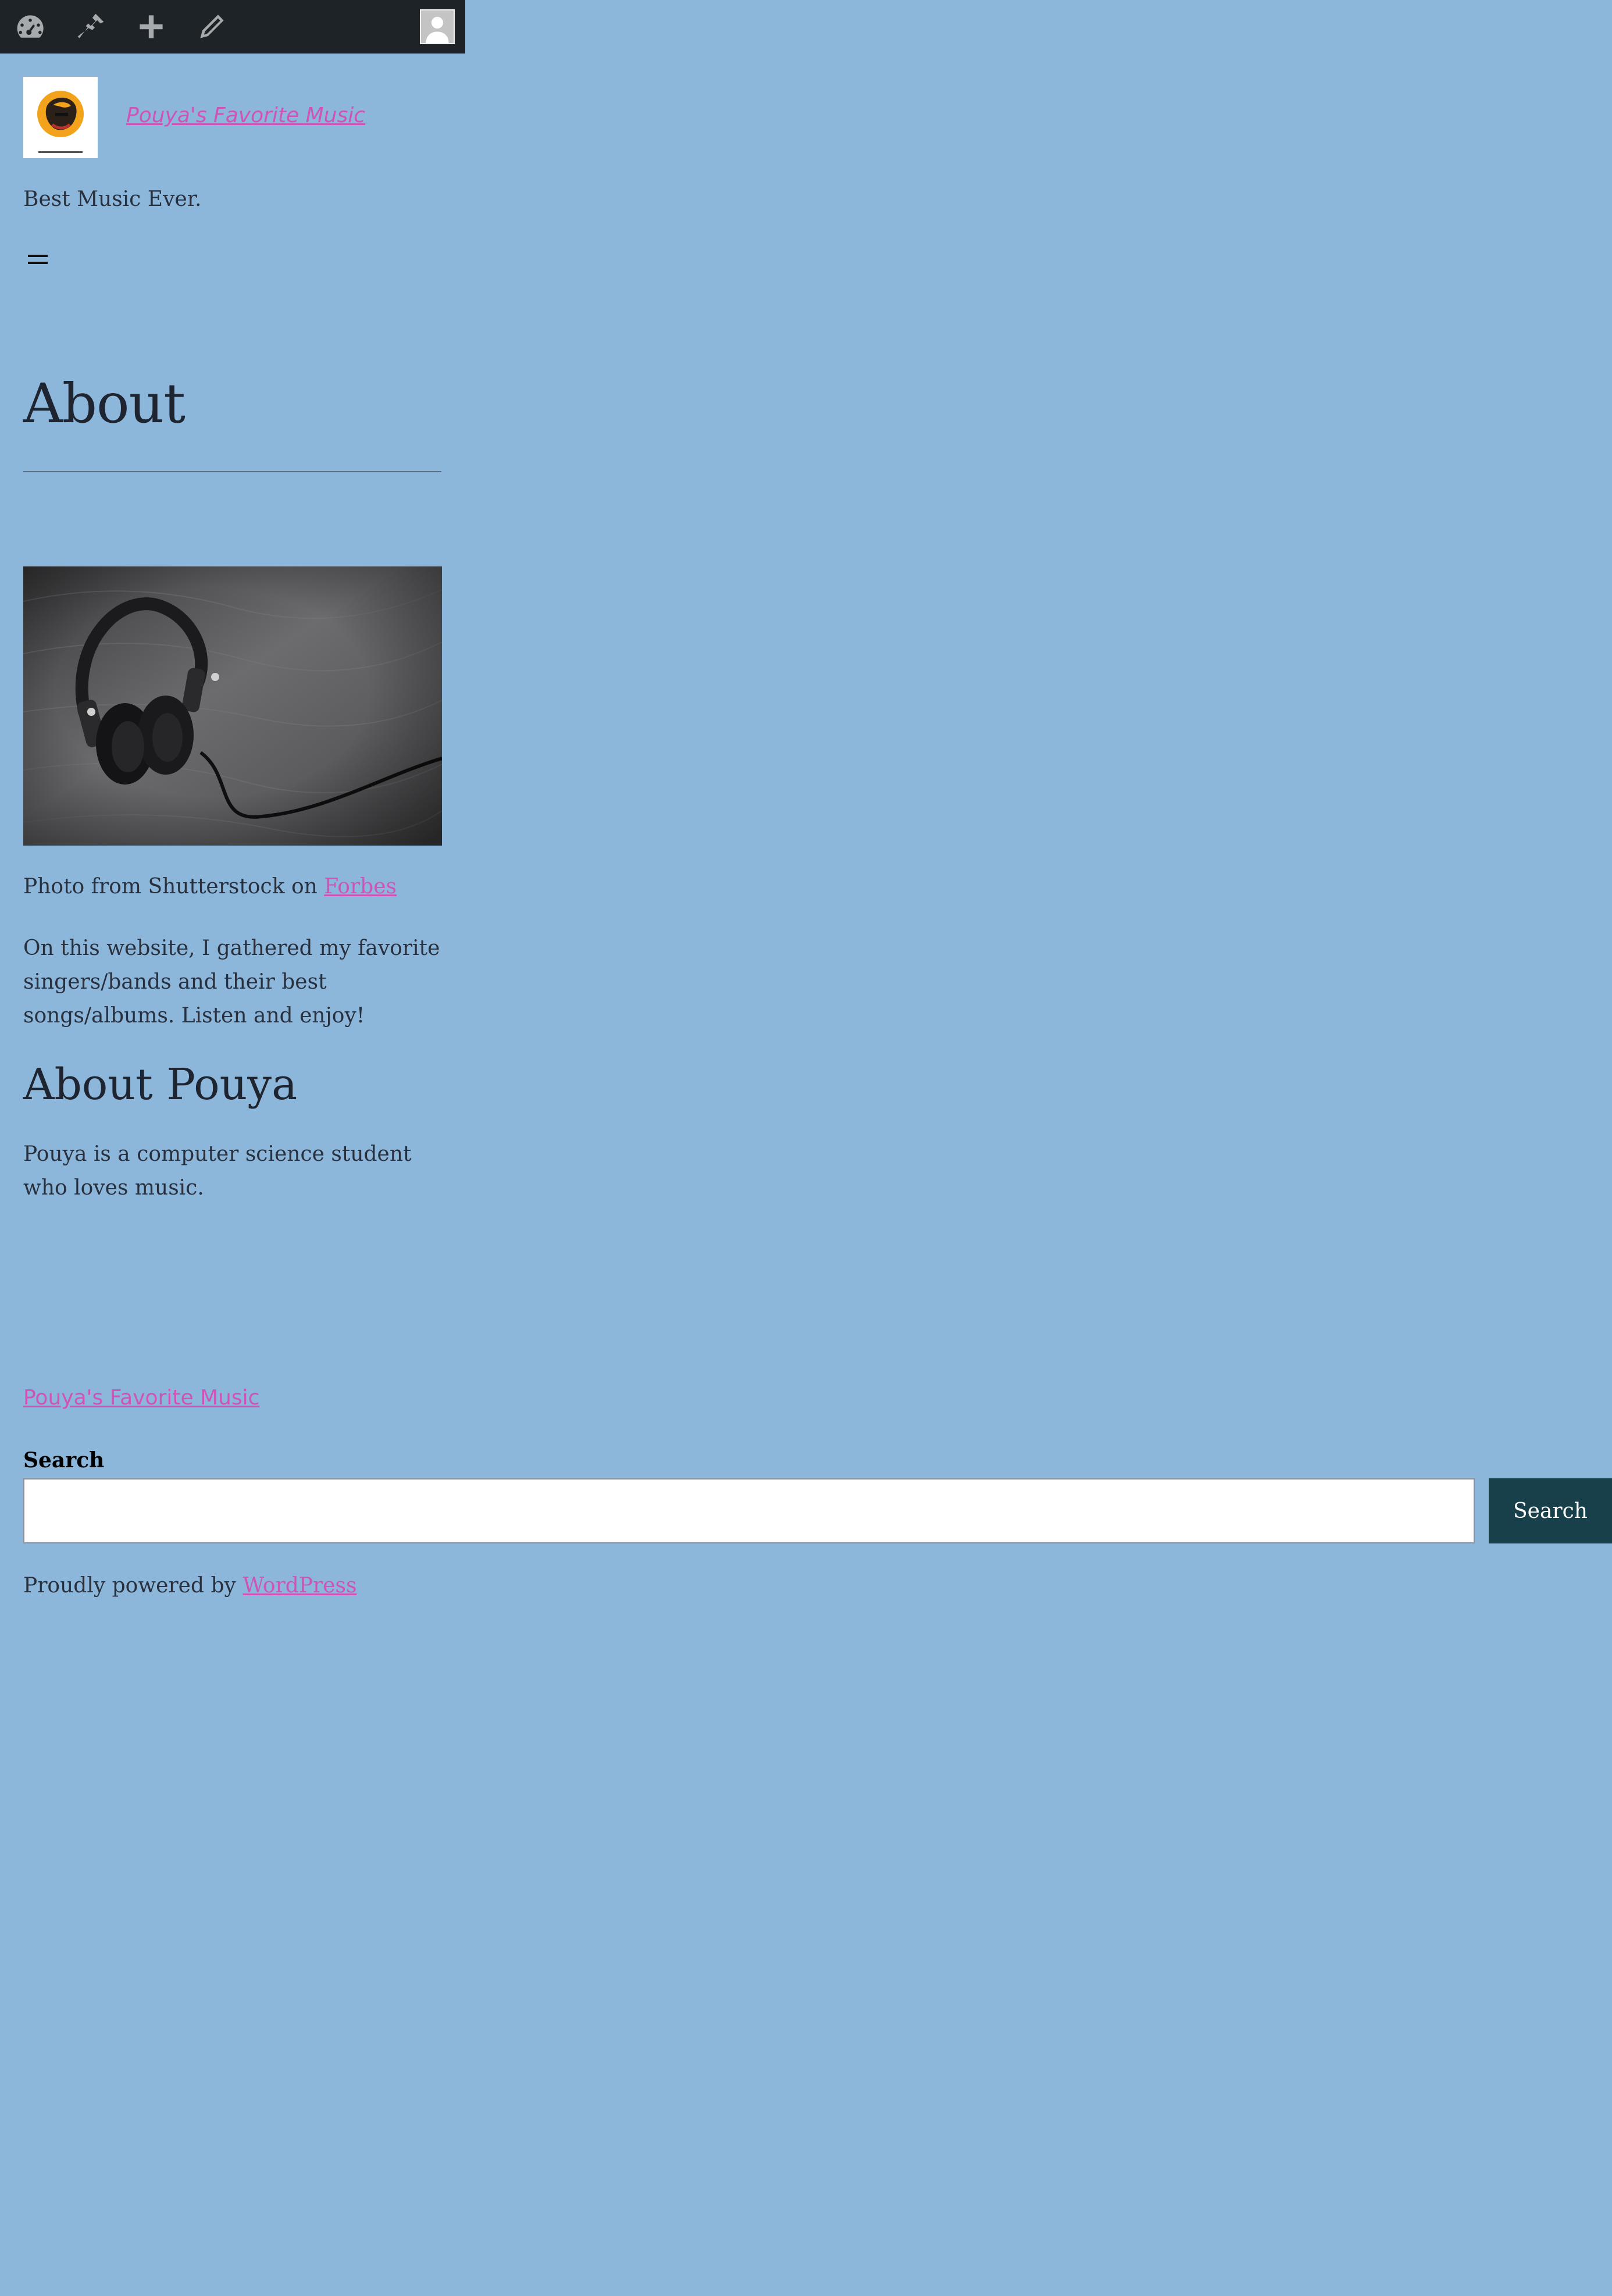 The height and width of the screenshot is (2296, 1612). I want to click on image-caption: Photo from Shutterstock on Forbes, so click(210, 887).